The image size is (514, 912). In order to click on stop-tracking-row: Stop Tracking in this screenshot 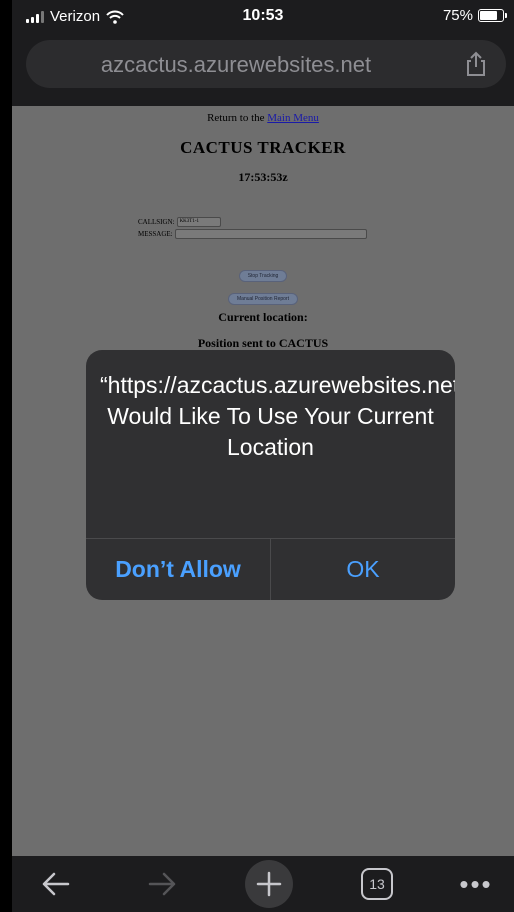, I will do `click(263, 273)`.